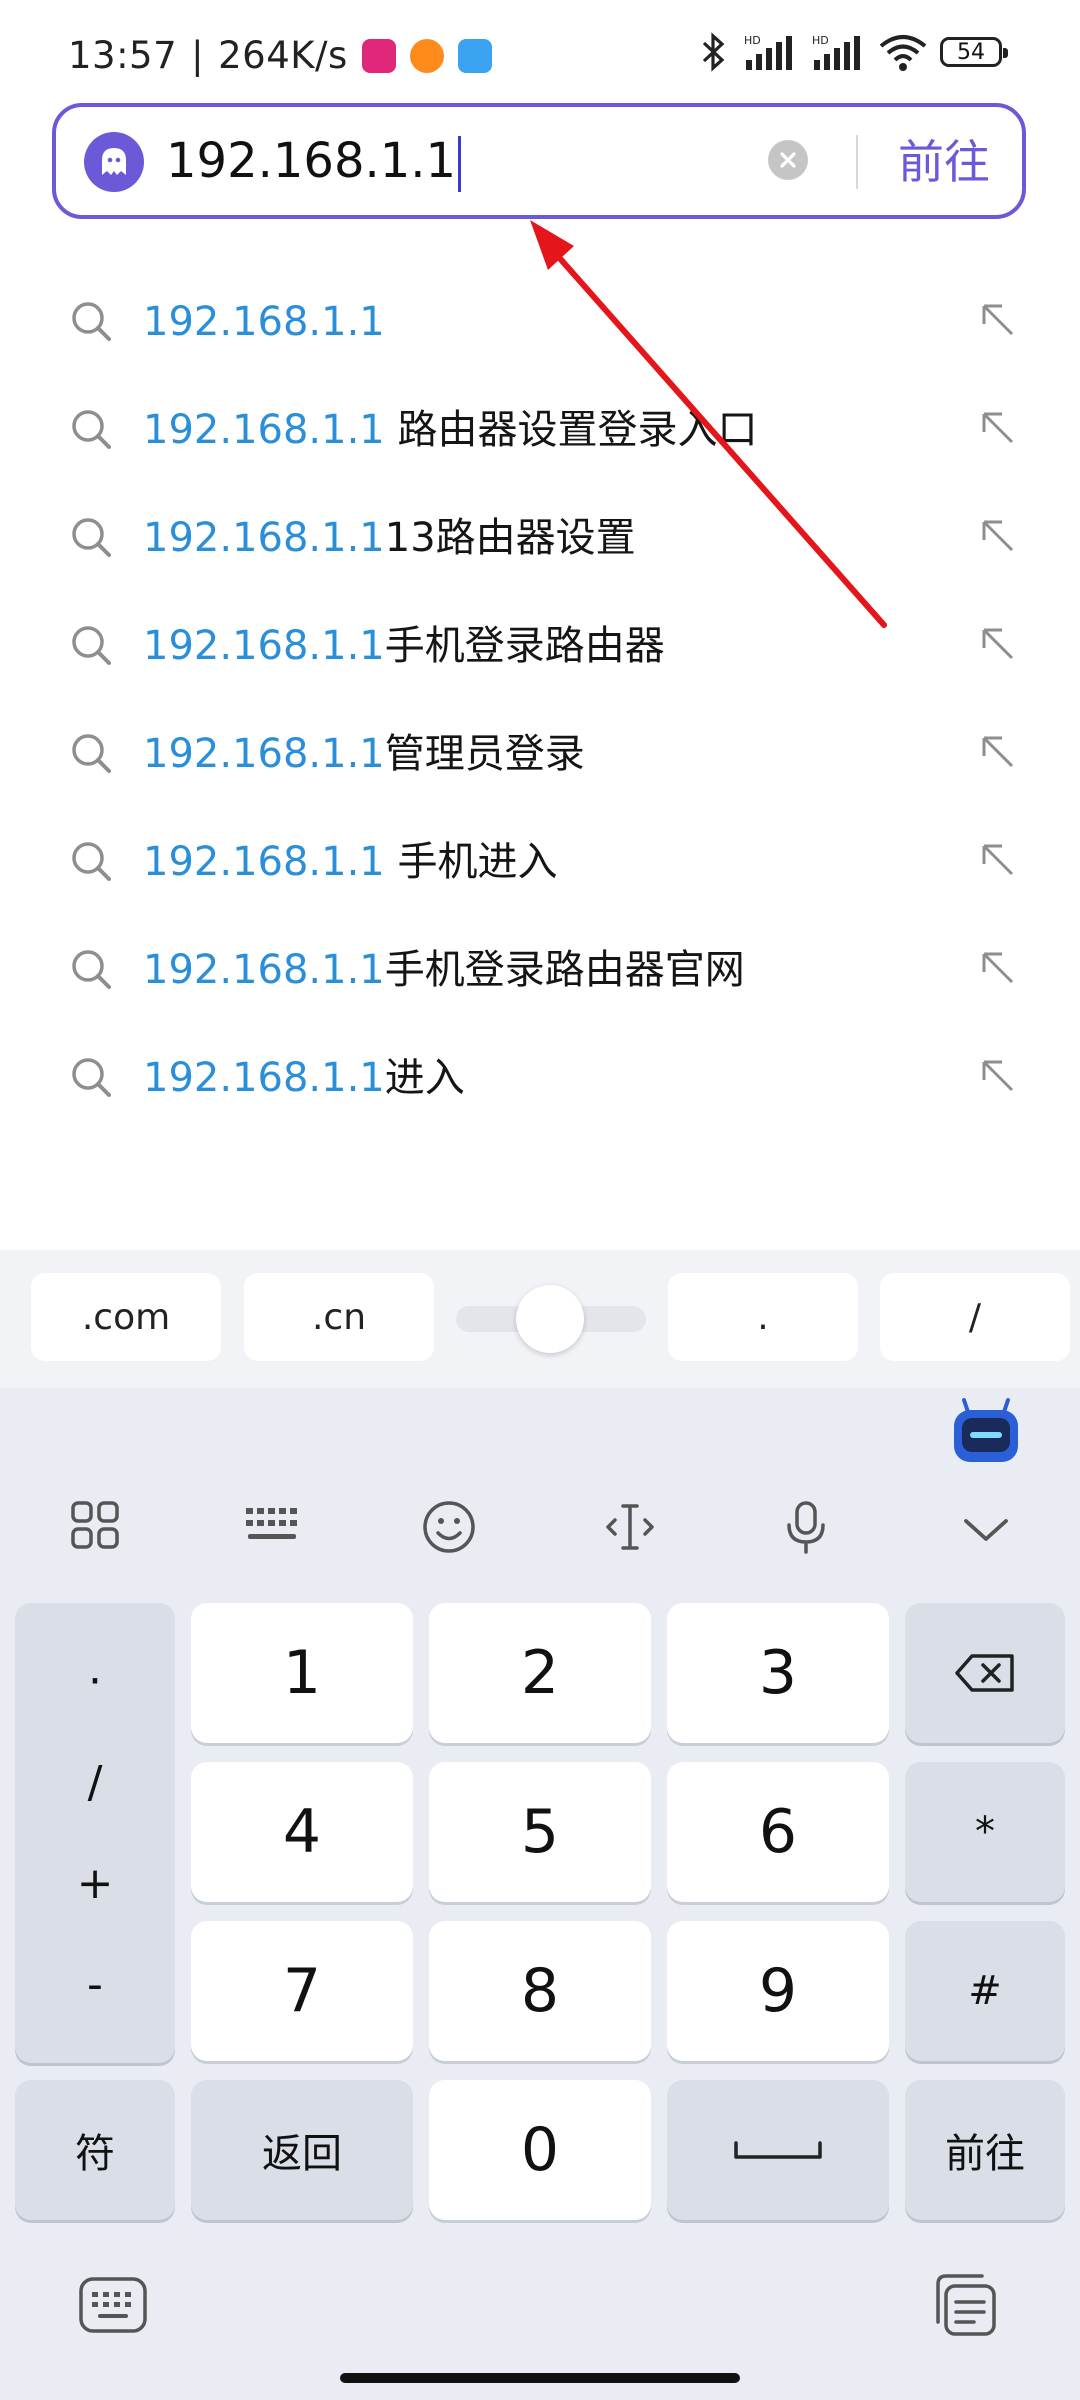 The height and width of the screenshot is (2400, 1080). Describe the element at coordinates (424, 1078) in the screenshot. I see `suggestion-rest: 进入` at that location.